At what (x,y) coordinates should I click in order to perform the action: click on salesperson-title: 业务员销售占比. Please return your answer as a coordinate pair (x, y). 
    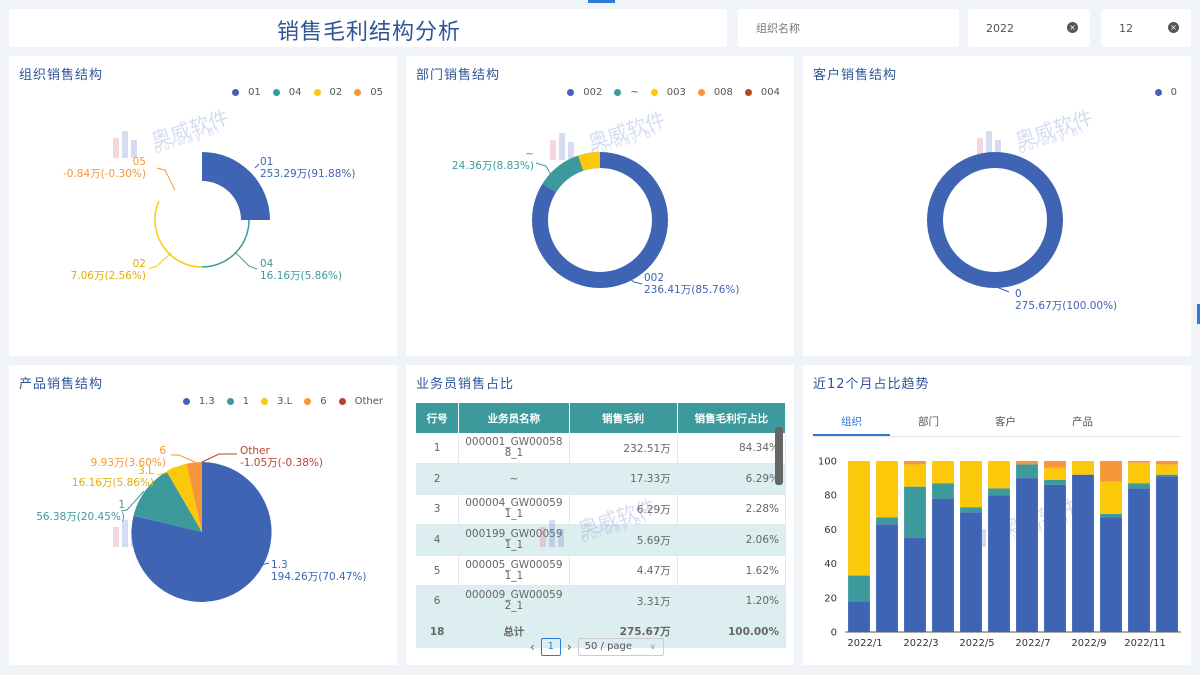
    Looking at the image, I should click on (465, 384).